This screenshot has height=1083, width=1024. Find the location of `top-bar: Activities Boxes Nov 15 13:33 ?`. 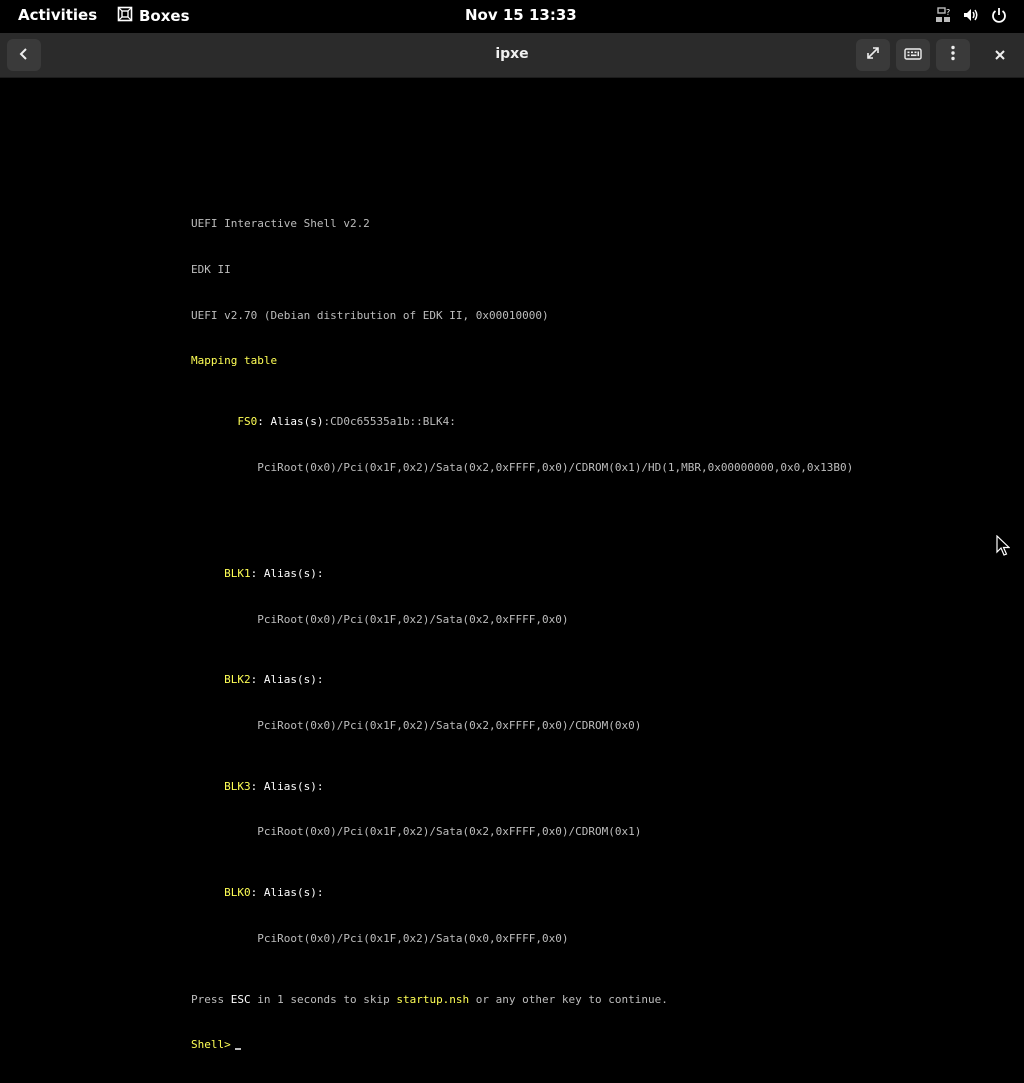

top-bar: Activities Boxes Nov 15 13:33 ? is located at coordinates (512, 15).